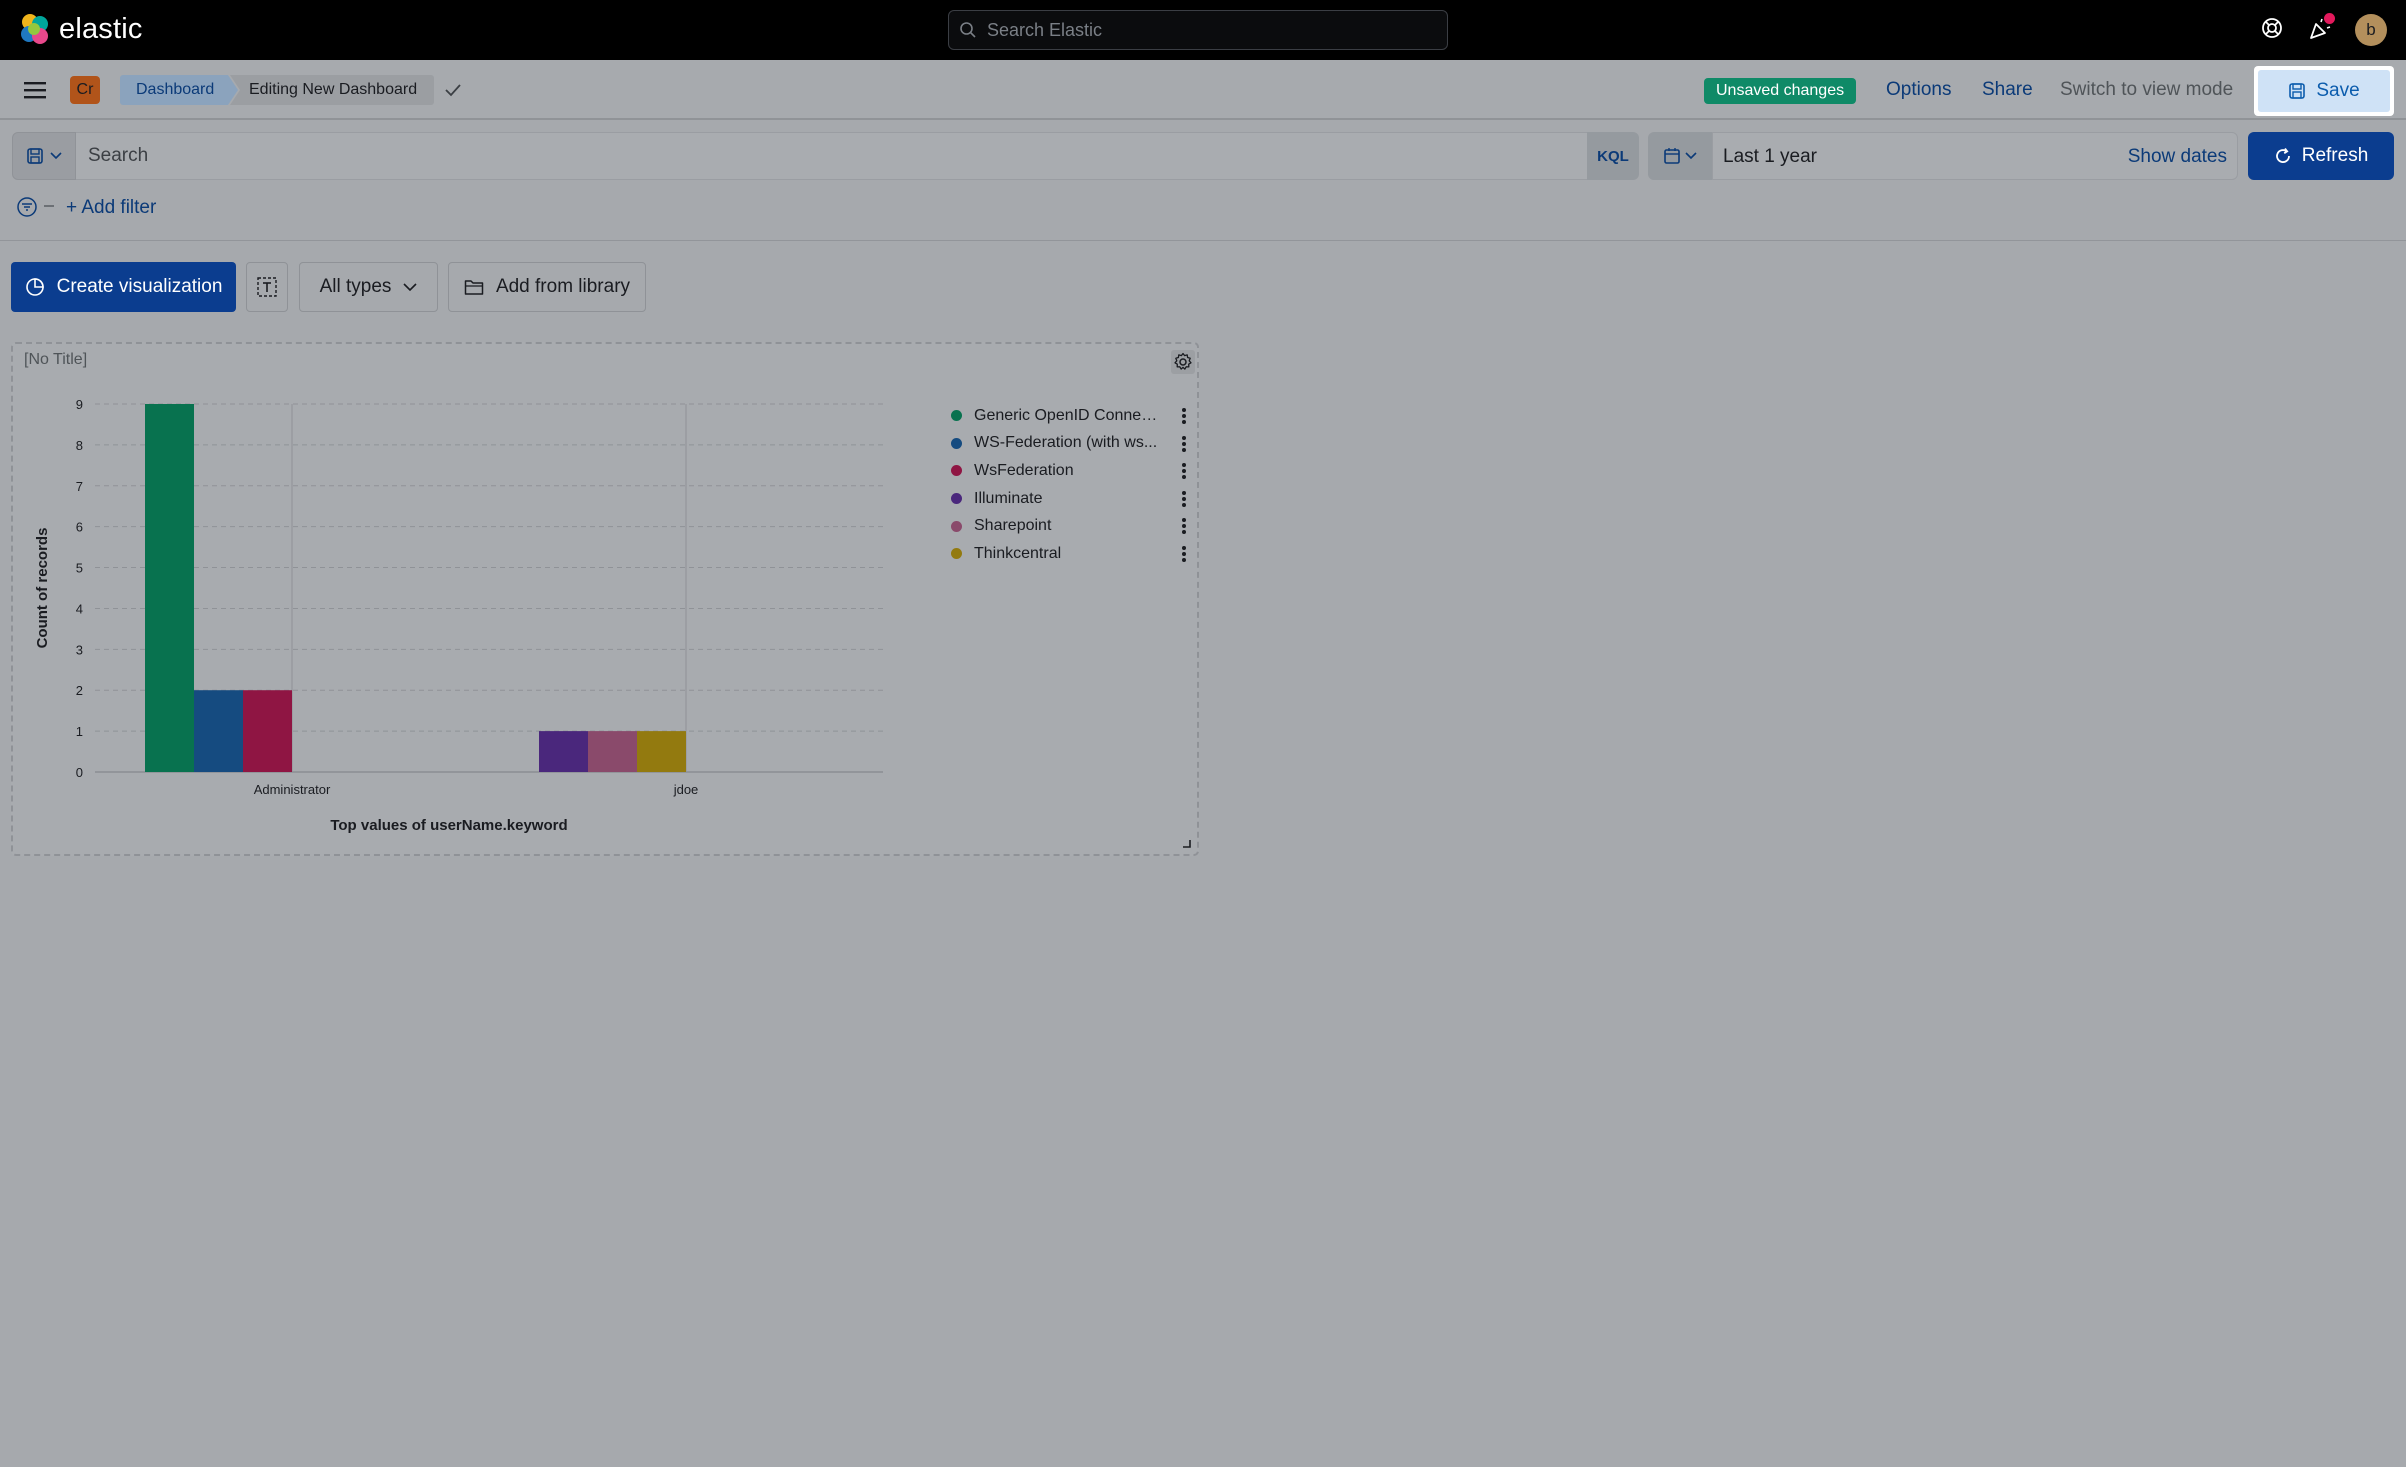  Describe the element at coordinates (1672, 156) in the screenshot. I see `calendar-icon` at that location.